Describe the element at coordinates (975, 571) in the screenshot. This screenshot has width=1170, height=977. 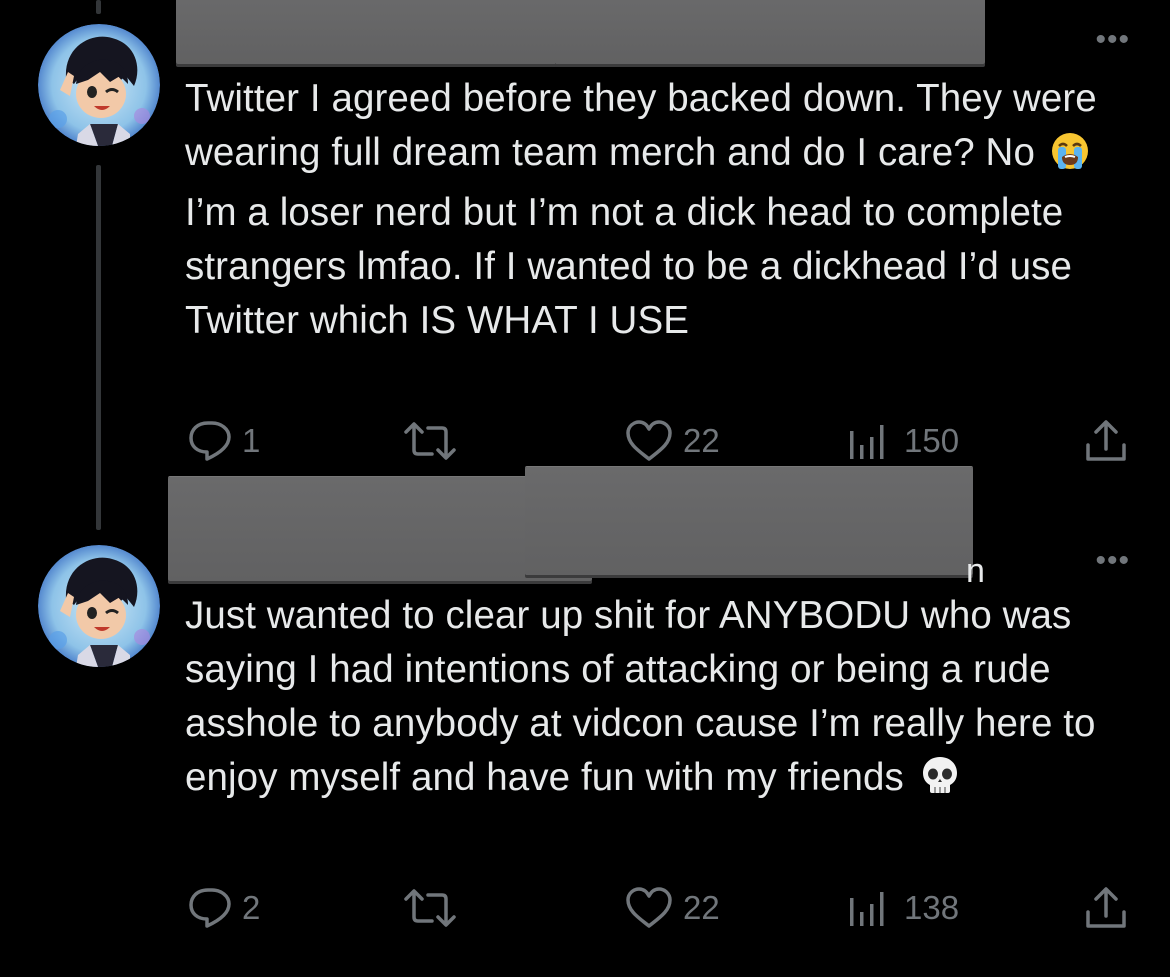
I see `partial-header-text: n` at that location.